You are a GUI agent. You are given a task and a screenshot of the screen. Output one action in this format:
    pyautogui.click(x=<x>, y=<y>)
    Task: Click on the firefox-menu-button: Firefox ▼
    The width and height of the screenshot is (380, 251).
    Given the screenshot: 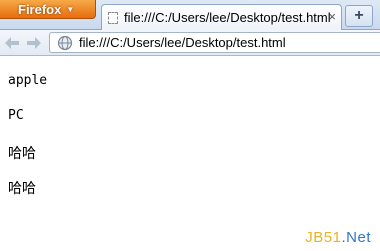 What is the action you would take?
    pyautogui.click(x=48, y=9)
    